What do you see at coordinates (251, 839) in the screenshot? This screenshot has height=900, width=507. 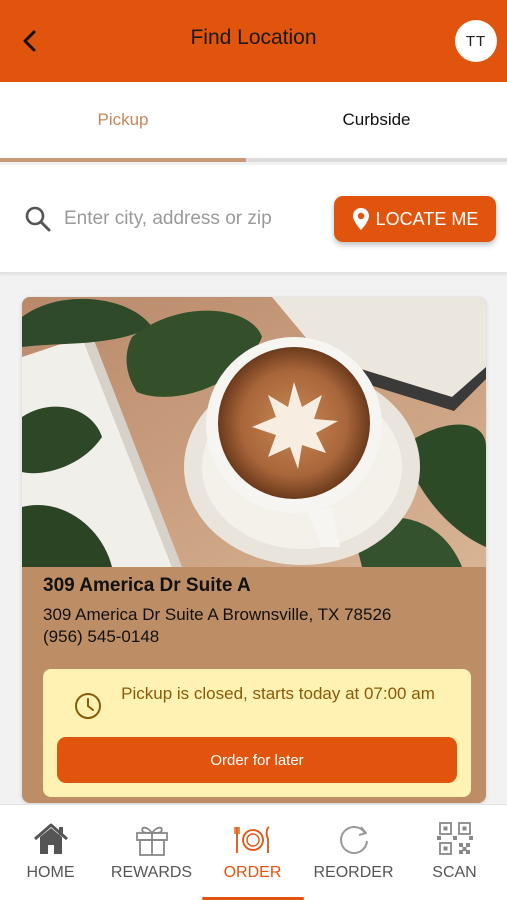 I see `plate-cutlery-icon` at bounding box center [251, 839].